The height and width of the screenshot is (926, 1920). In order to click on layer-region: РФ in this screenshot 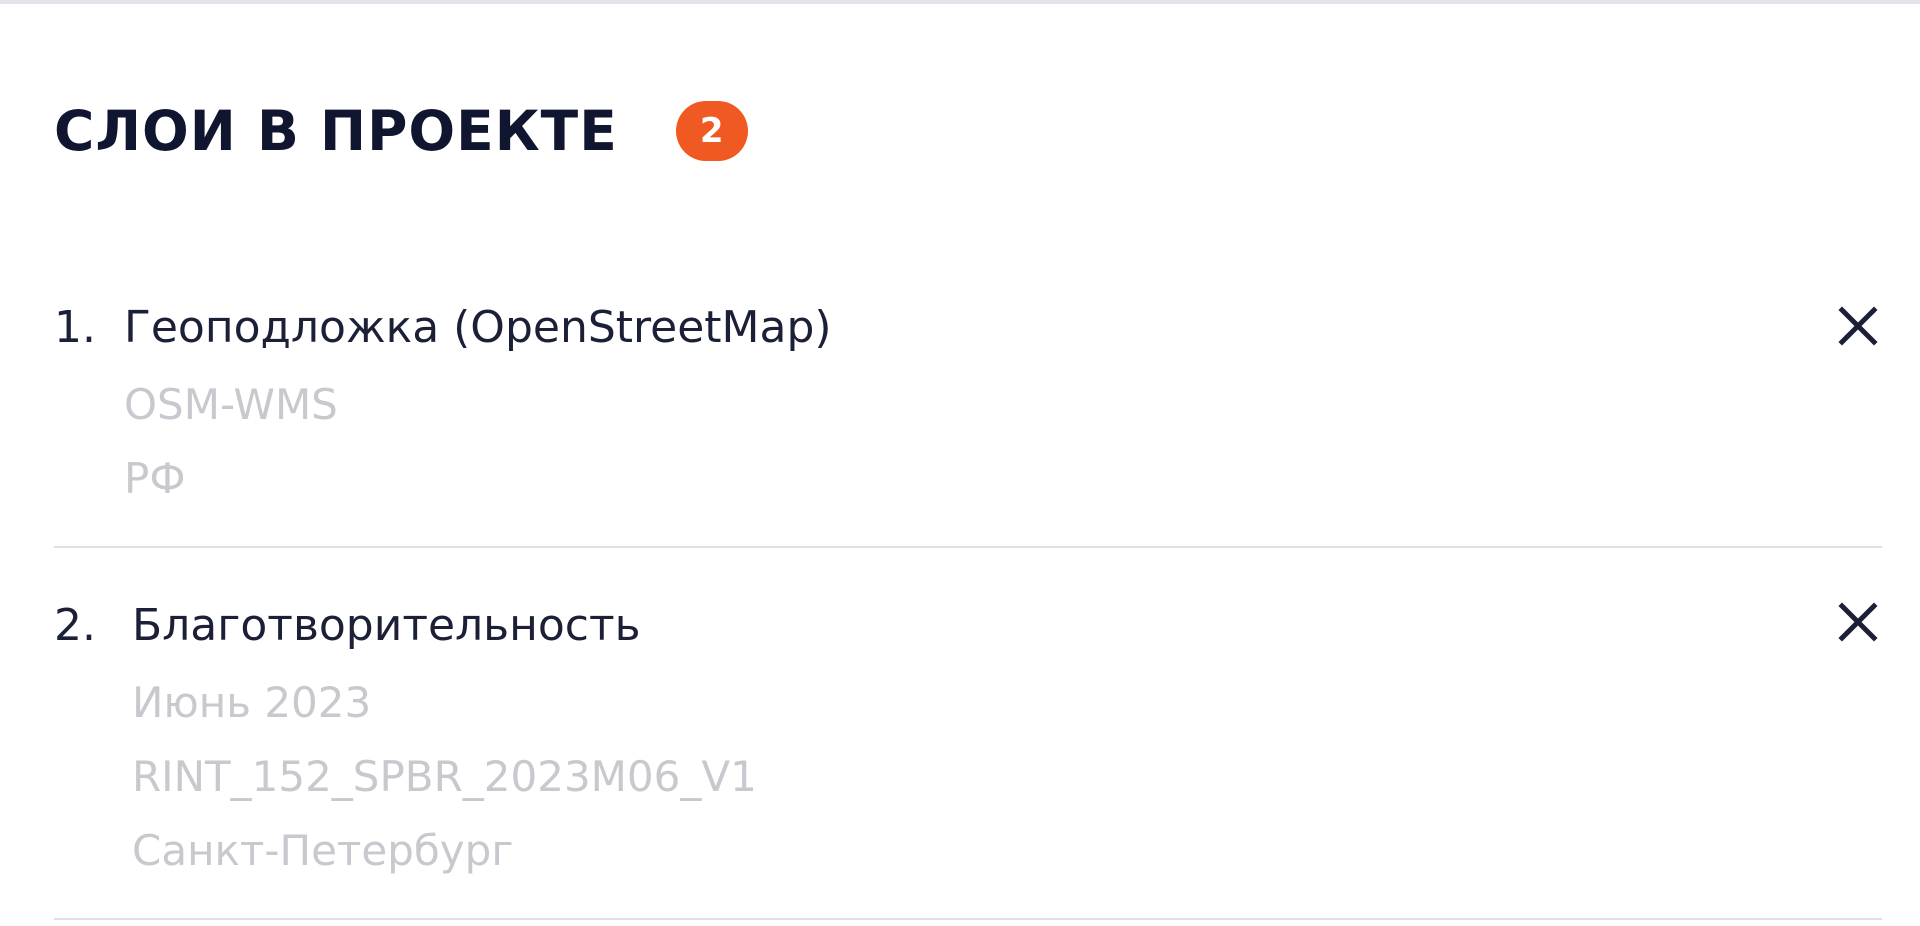, I will do `click(155, 478)`.